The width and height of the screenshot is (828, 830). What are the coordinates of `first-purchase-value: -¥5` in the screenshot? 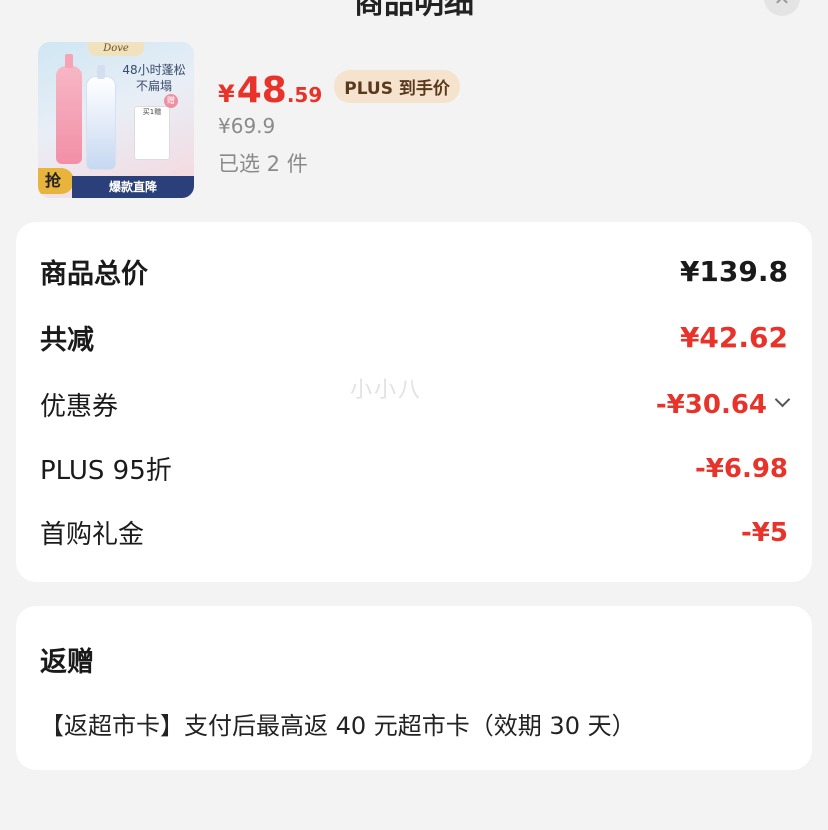 It's located at (764, 532).